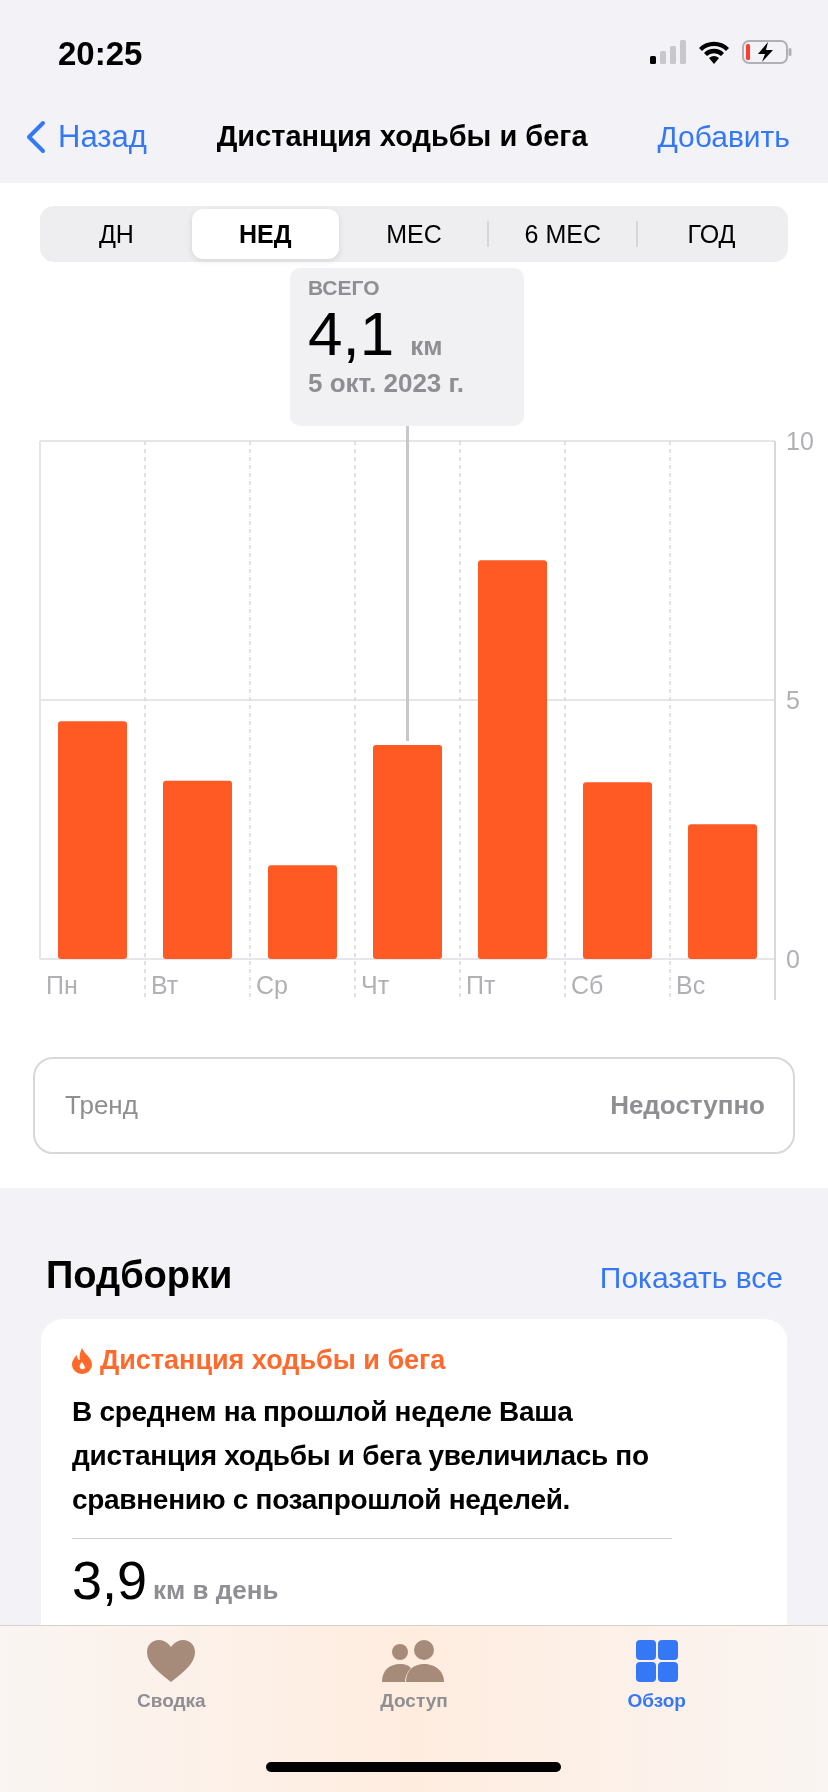 Image resolution: width=828 pixels, height=1792 pixels. I want to click on heart-icon, so click(171, 1661).